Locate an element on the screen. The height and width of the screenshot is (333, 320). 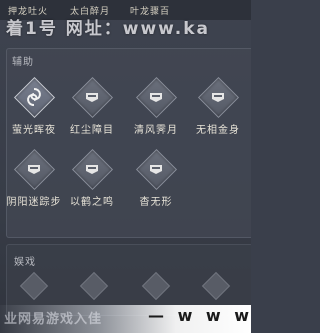
skill-slot-3: 清风霁月 is located at coordinates (156, 106).